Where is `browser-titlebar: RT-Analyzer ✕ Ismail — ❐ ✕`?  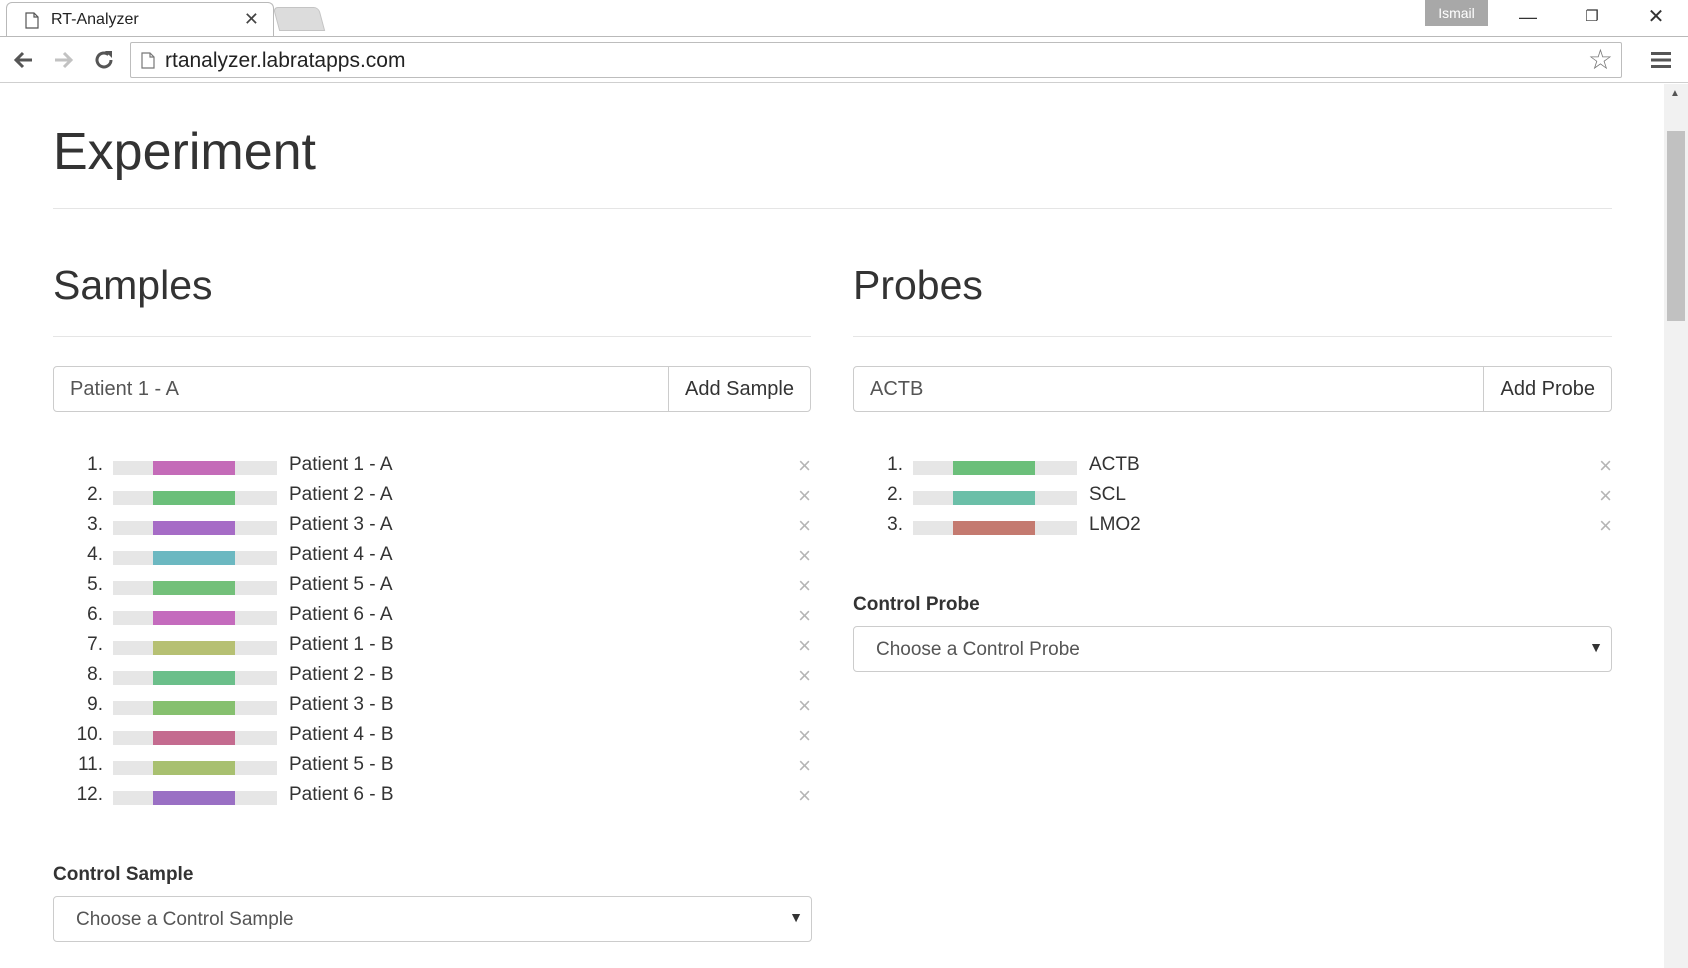
browser-titlebar: RT-Analyzer ✕ Ismail — ❐ ✕ is located at coordinates (844, 18).